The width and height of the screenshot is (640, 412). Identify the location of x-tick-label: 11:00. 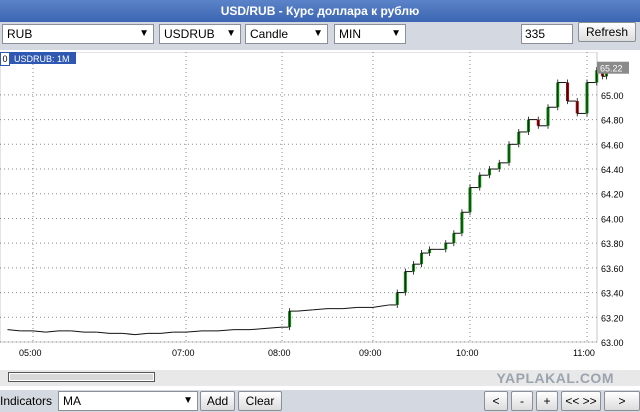
(584, 353).